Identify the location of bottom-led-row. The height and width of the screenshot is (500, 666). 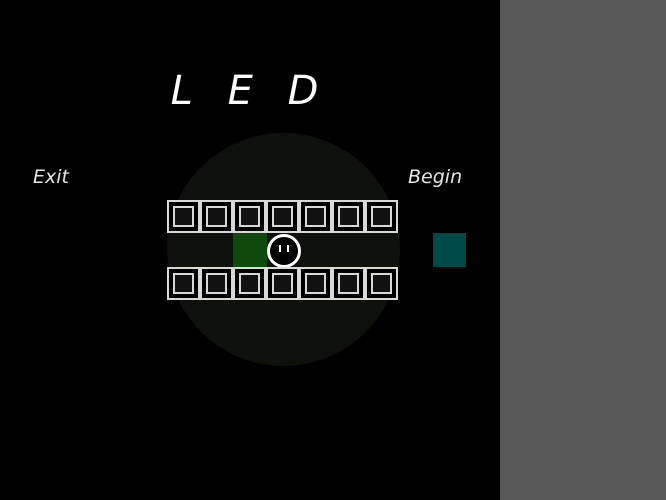
(282, 283).